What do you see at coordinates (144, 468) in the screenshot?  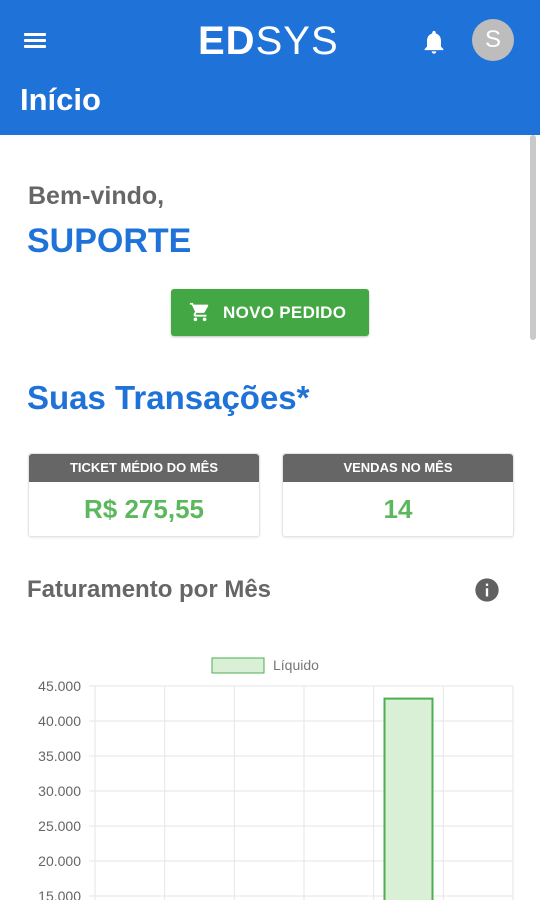 I see `ticket-card-label: TICKET MÉDIO DO MÊS` at bounding box center [144, 468].